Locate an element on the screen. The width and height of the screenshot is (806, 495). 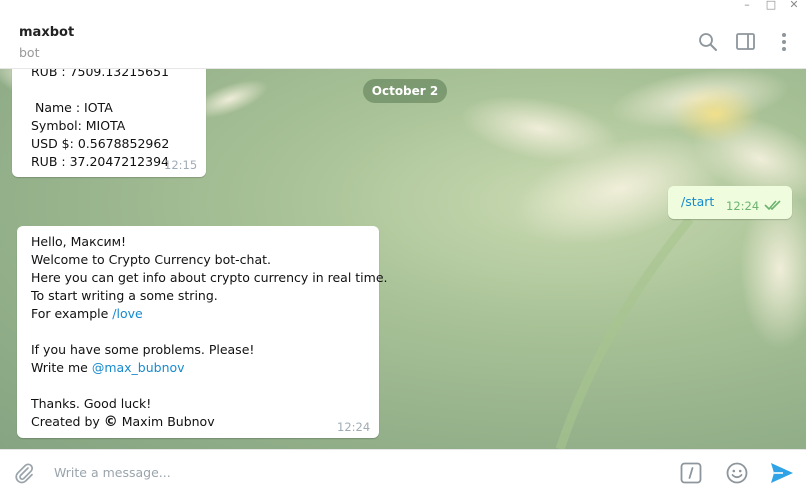
message-line: For example /love is located at coordinates (209, 314).